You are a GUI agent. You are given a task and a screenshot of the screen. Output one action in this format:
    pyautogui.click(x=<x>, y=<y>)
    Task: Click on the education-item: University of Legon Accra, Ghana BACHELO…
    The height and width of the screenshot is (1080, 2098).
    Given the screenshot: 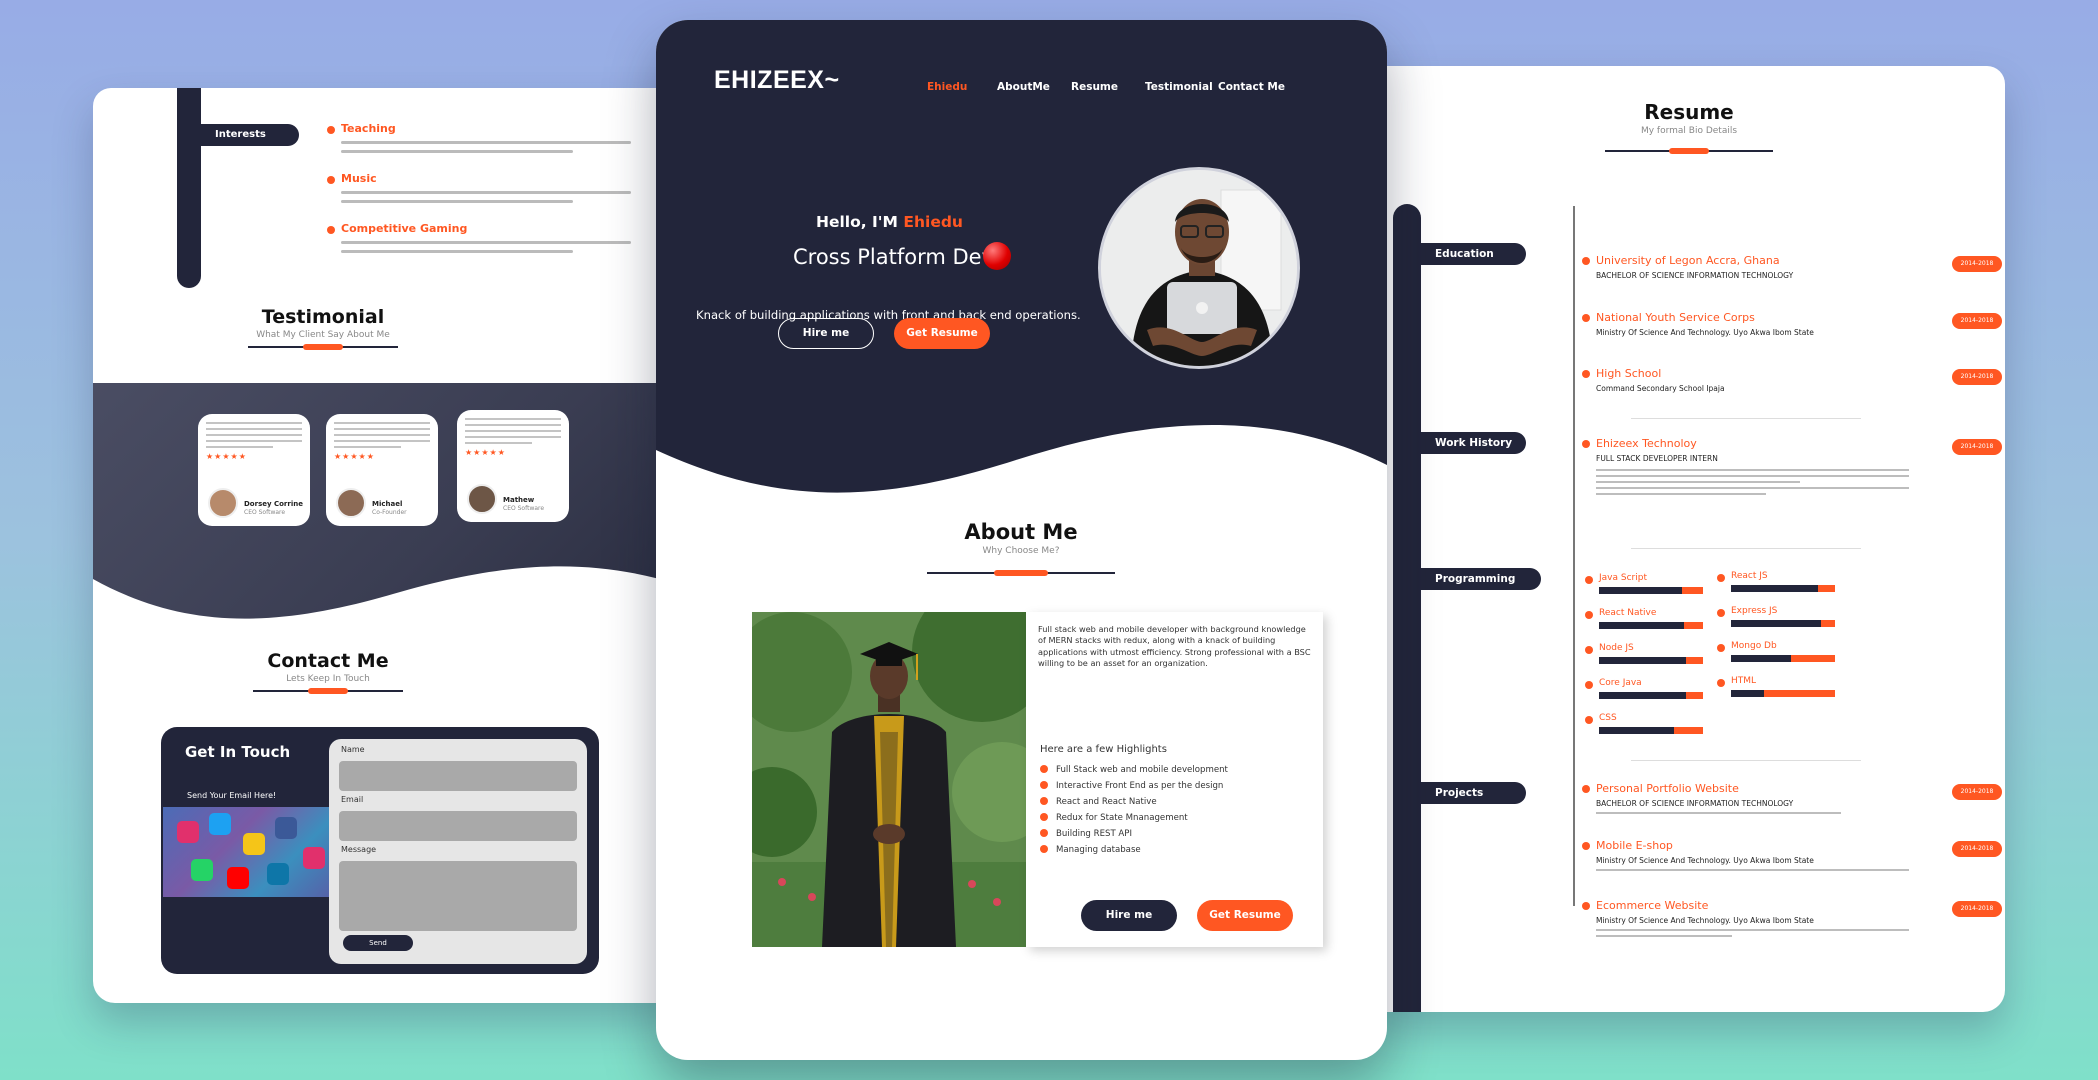 What is the action you would take?
    pyautogui.click(x=1792, y=267)
    